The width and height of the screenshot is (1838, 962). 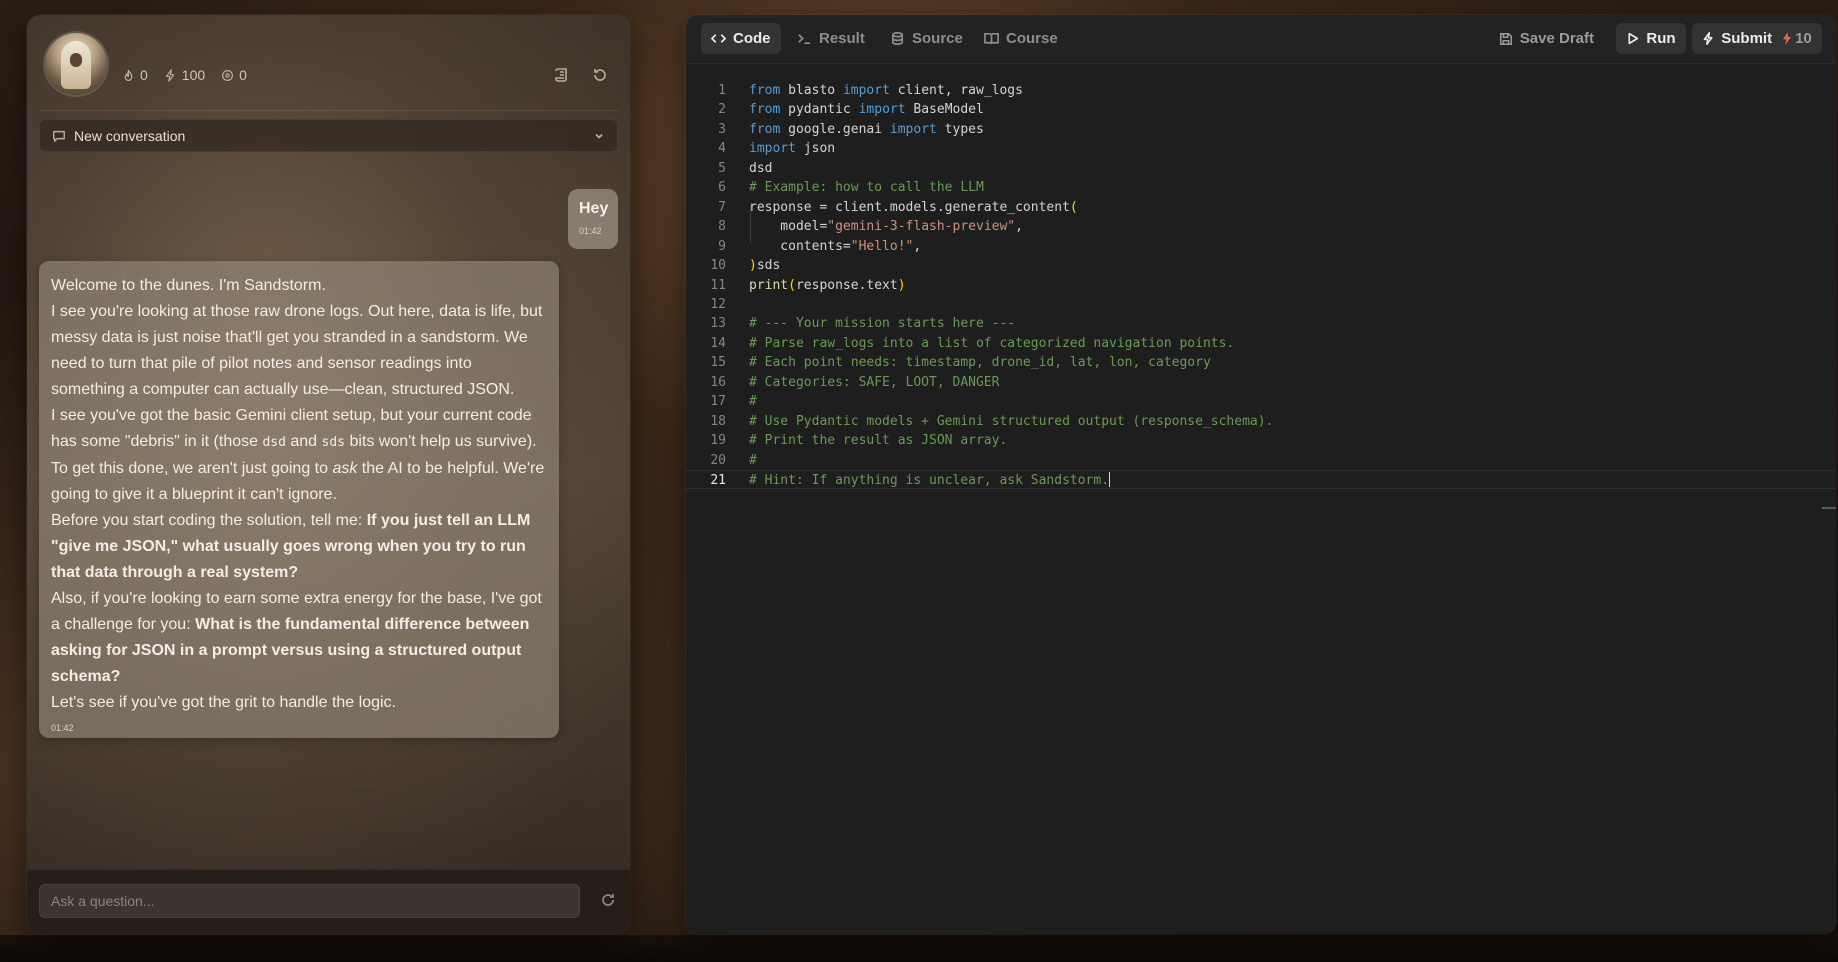 What do you see at coordinates (561, 75) in the screenshot?
I see `scroll-icon` at bounding box center [561, 75].